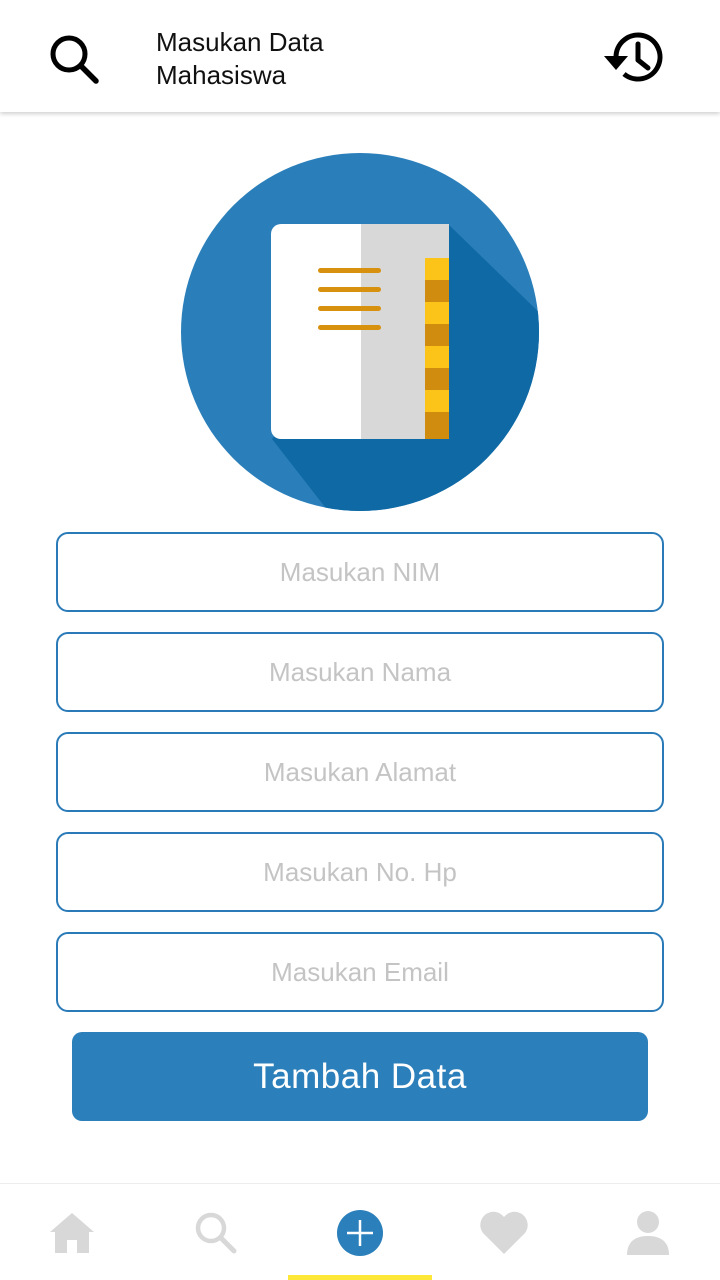 Image resolution: width=720 pixels, height=1280 pixels. I want to click on nav-item-favorites, so click(504, 1232).